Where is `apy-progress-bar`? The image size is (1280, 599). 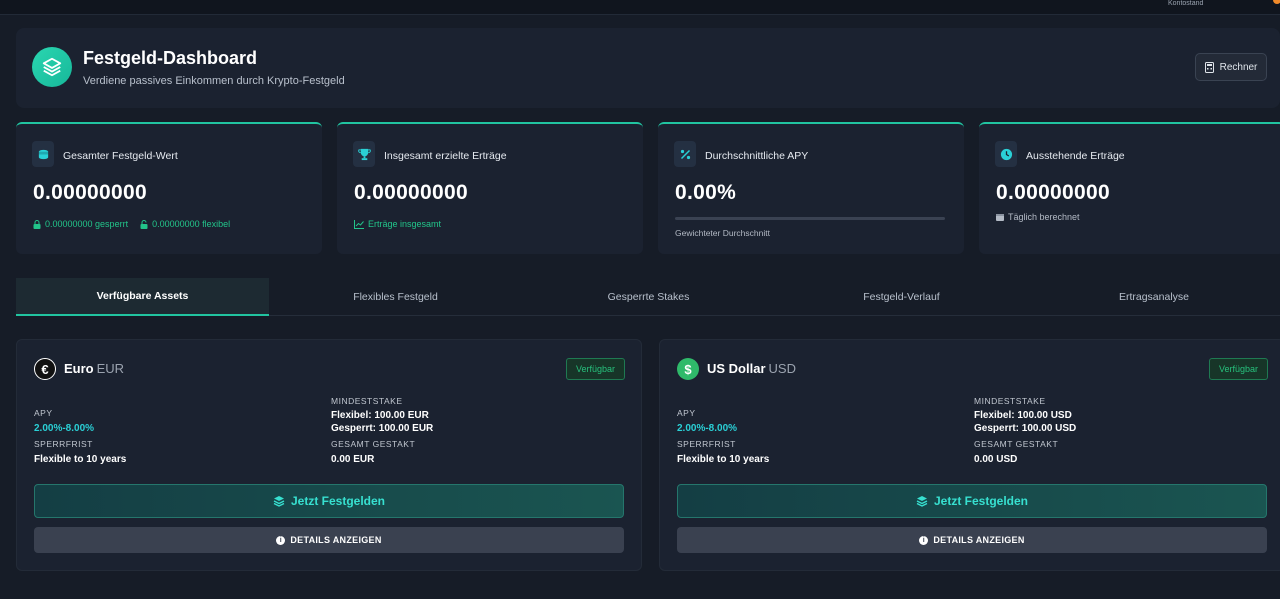 apy-progress-bar is located at coordinates (810, 218).